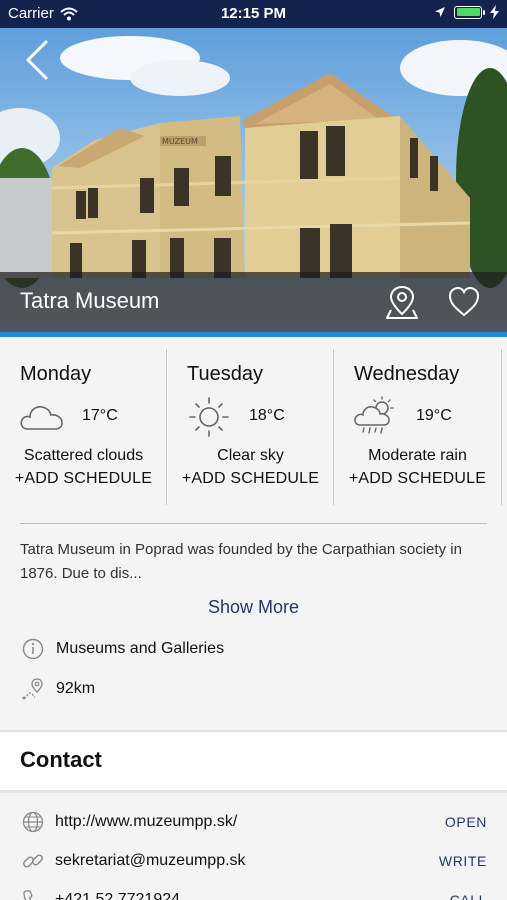  Describe the element at coordinates (247, 861) in the screenshot. I see `email-address: sekretariat@muzeumpp.sk` at that location.